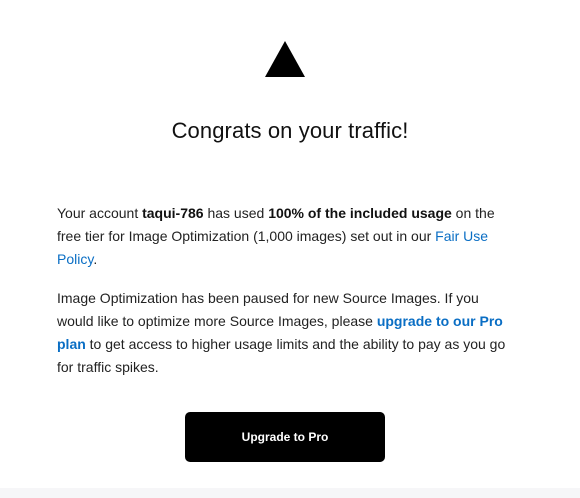 This screenshot has width=580, height=498. I want to click on upgrade-to-pro-button: Upgrade to Pro, so click(285, 437).